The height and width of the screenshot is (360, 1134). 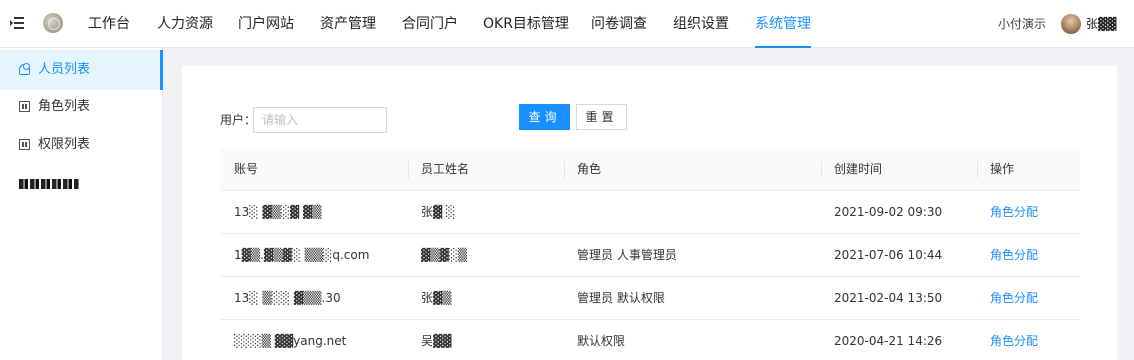 I want to click on sidebar-item-role-list: 角色列表, so click(x=81, y=107).